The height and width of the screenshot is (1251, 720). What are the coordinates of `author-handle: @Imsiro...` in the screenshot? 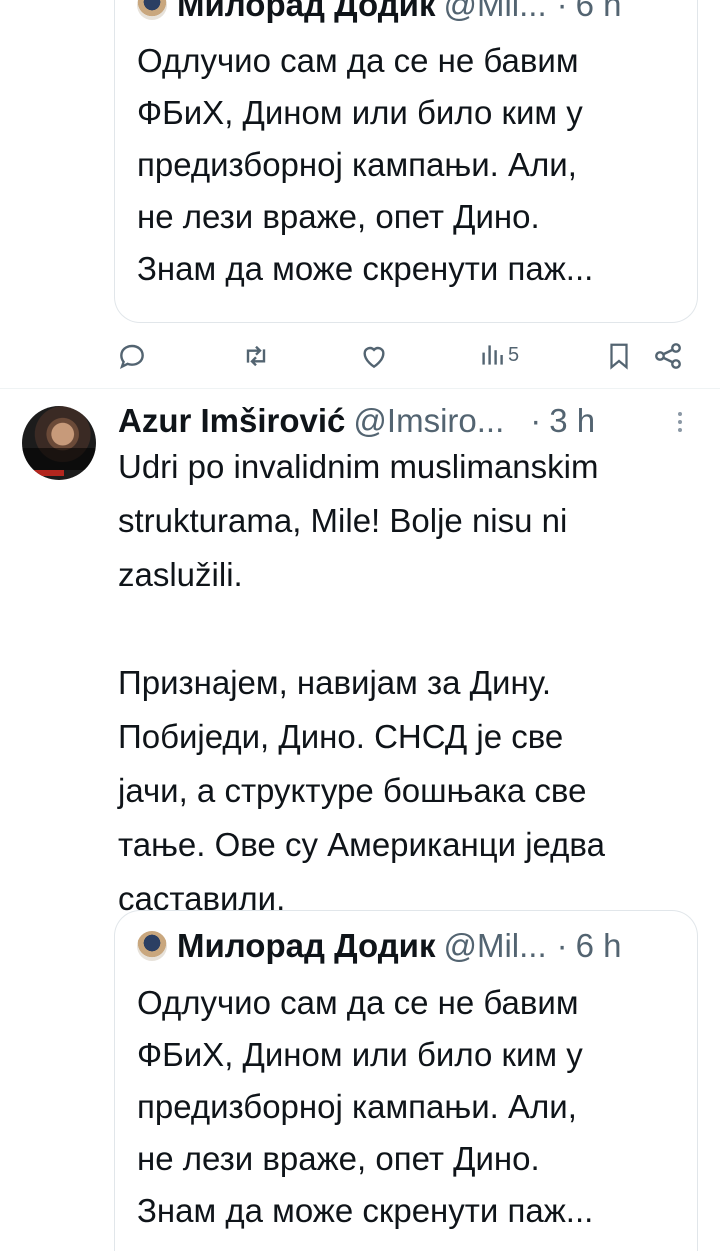 It's located at (428, 421).